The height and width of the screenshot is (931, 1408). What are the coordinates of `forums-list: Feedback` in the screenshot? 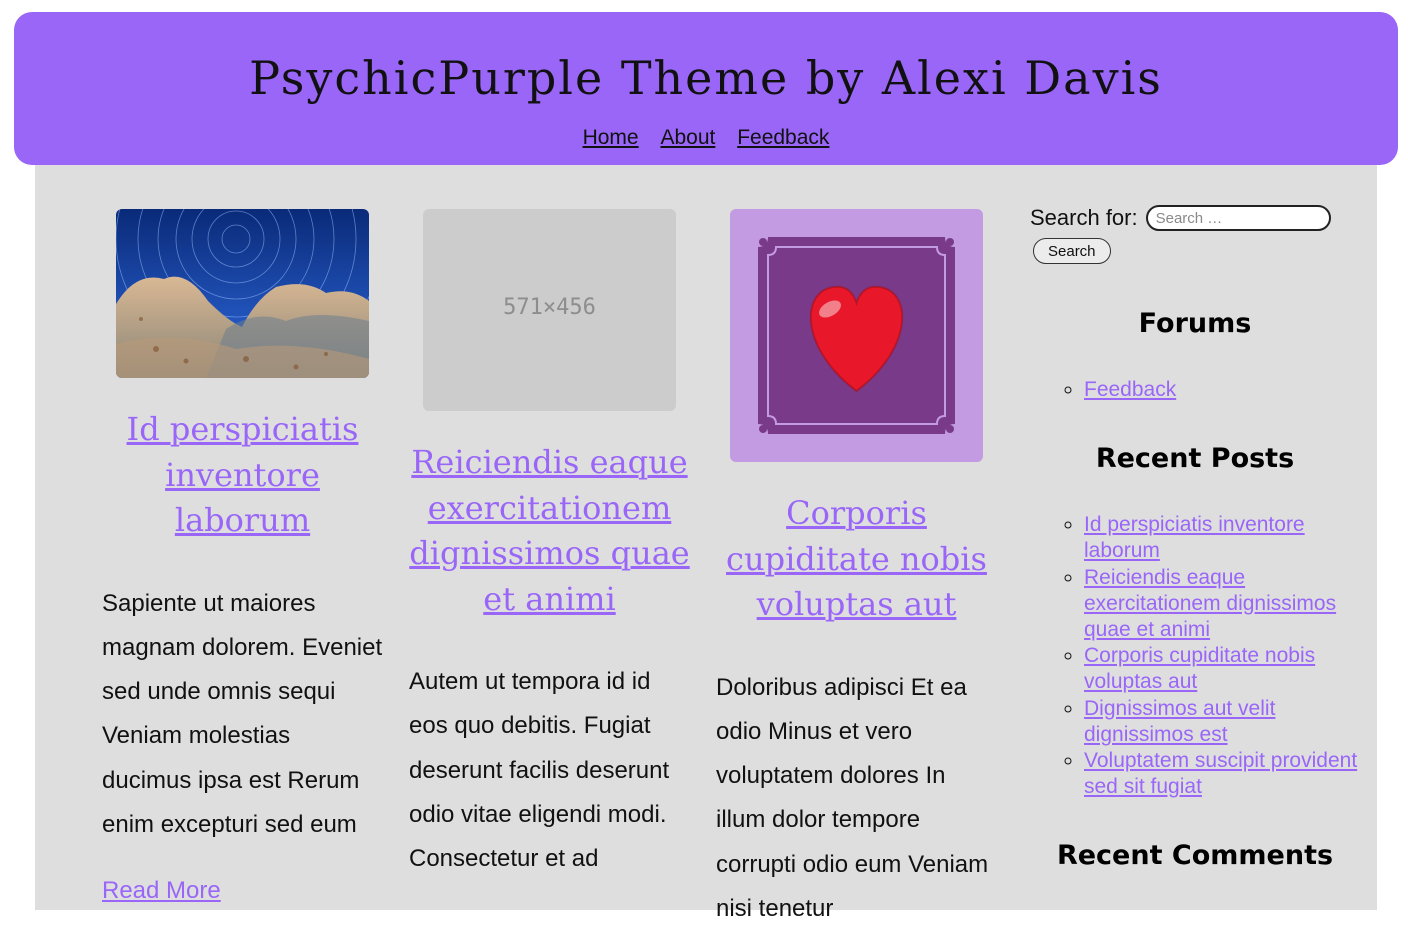 It's located at (1195, 390).